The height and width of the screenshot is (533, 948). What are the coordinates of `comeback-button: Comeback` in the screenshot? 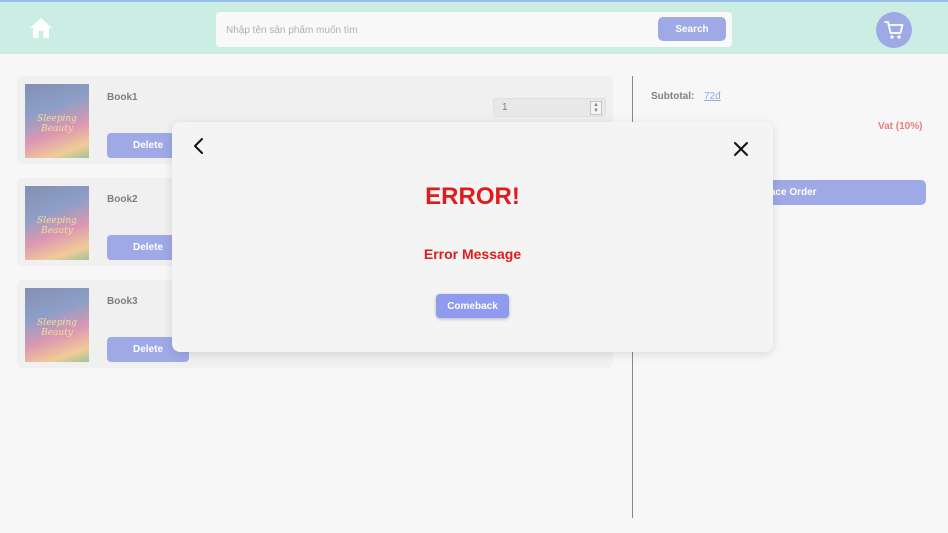 It's located at (472, 306).